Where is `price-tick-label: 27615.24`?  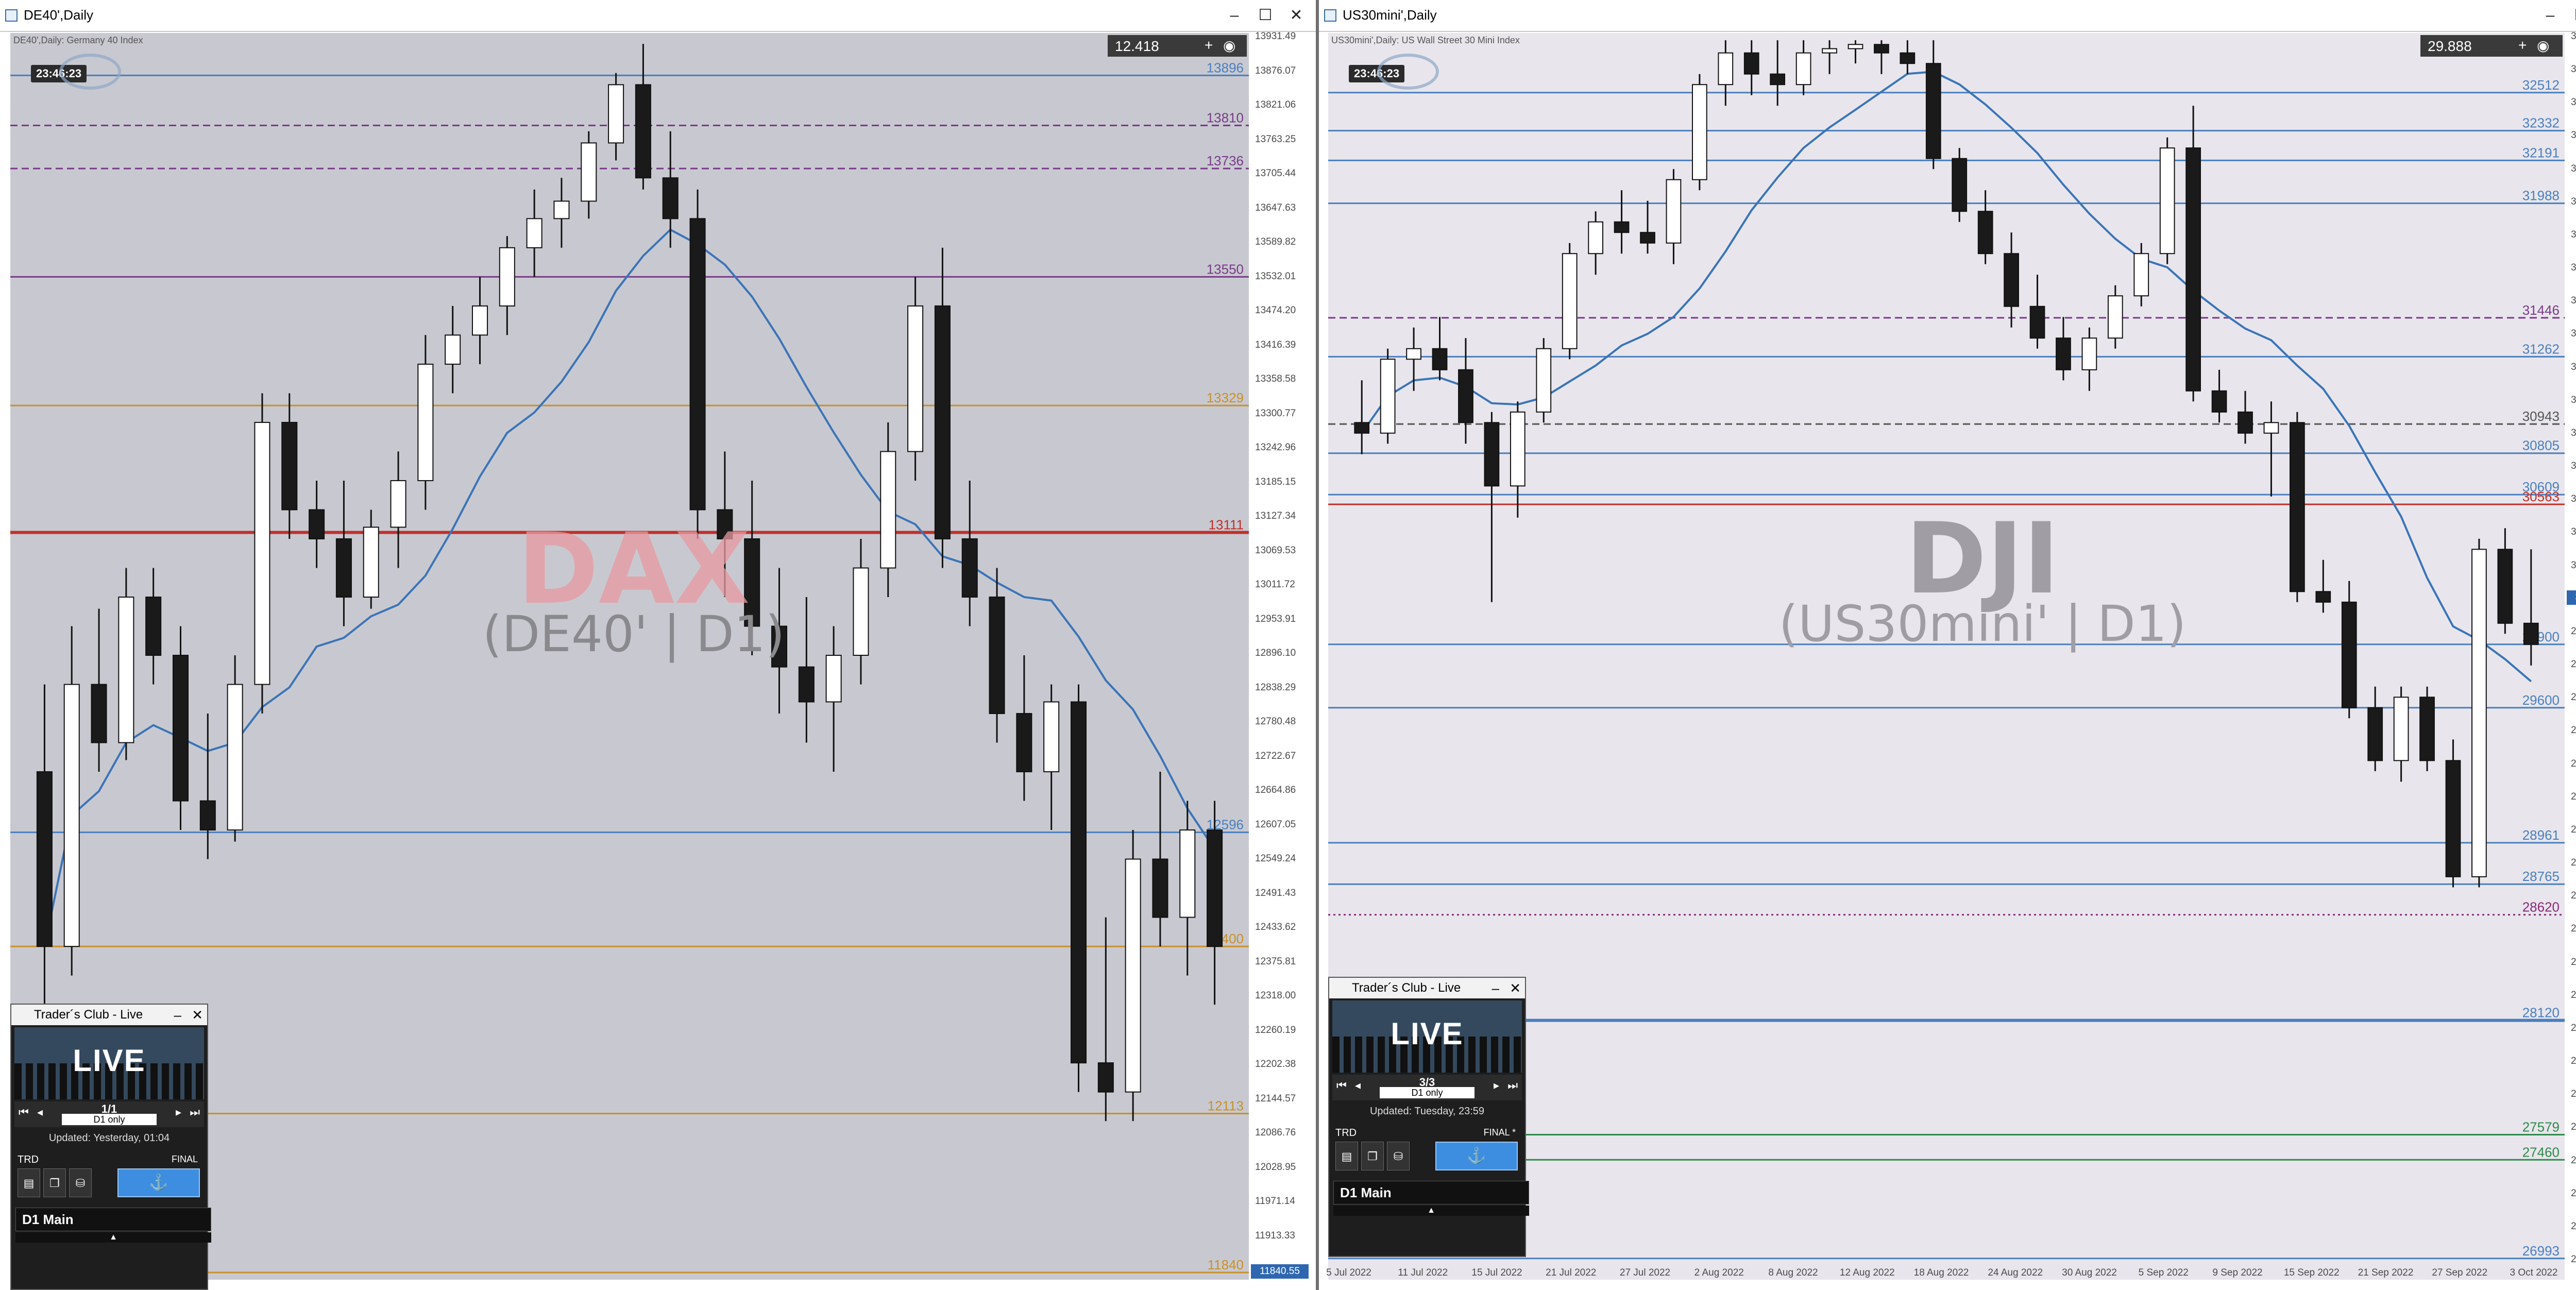 price-tick-label: 27615.24 is located at coordinates (2573, 1127).